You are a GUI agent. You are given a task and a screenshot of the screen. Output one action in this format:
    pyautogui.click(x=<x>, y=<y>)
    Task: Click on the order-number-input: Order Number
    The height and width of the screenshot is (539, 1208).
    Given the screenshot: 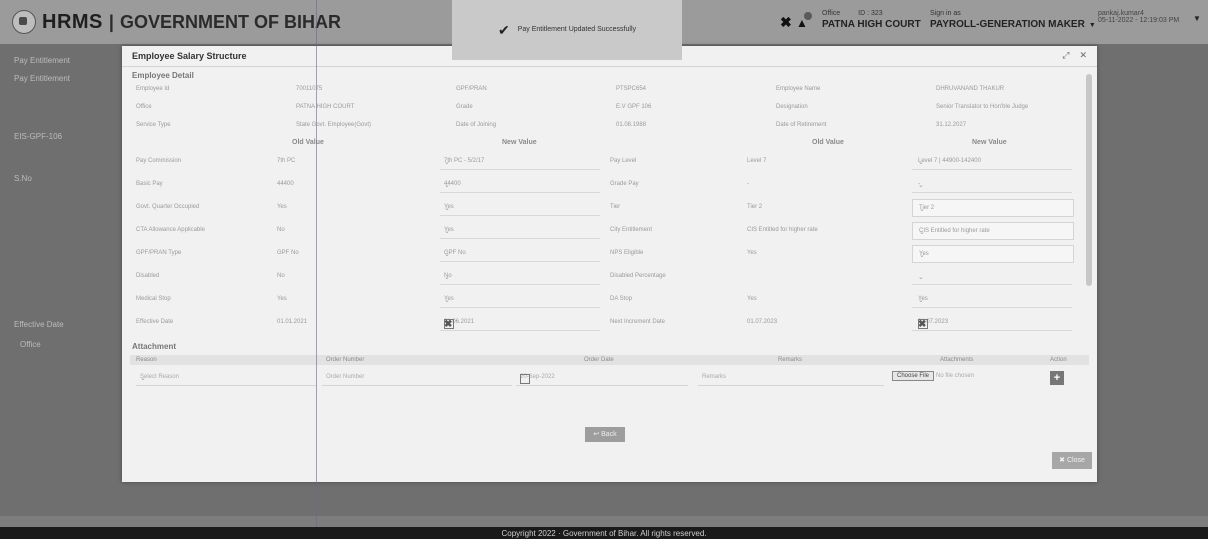 What is the action you would take?
    pyautogui.click(x=417, y=378)
    